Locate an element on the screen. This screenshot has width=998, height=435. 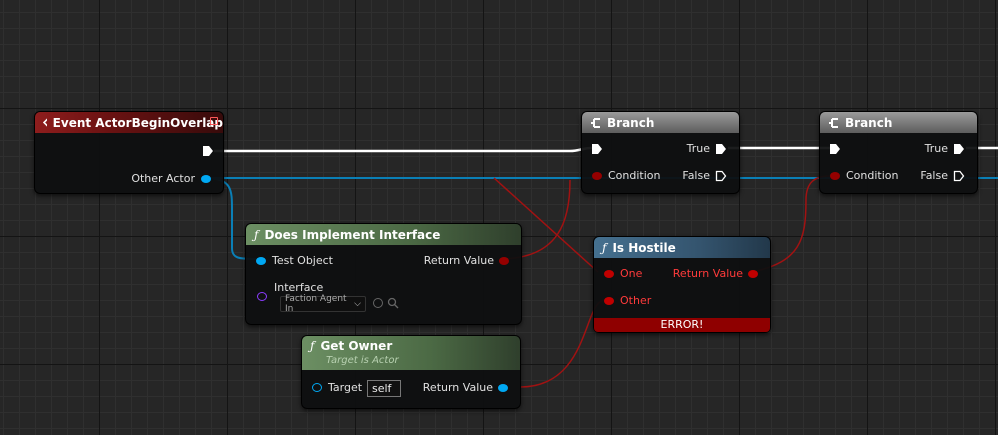
use-selected-asset-icon is located at coordinates (378, 303).